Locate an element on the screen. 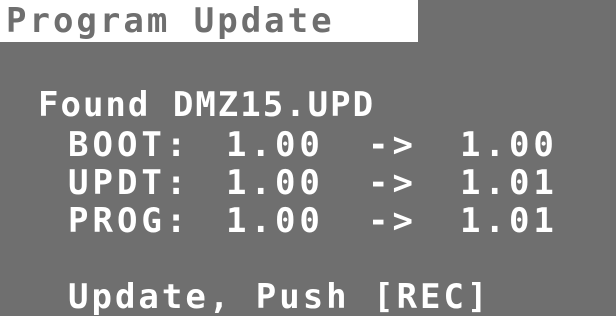 This screenshot has width=616, height=316. version-label: PROG: is located at coordinates (129, 221).